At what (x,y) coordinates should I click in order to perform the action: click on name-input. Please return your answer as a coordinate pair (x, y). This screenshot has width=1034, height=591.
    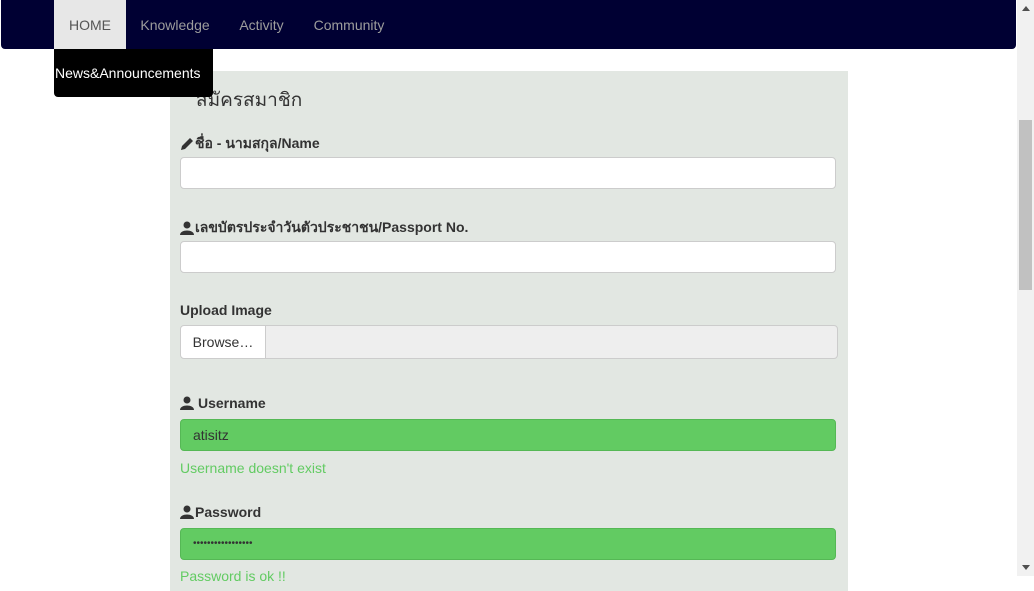
    Looking at the image, I should click on (508, 173).